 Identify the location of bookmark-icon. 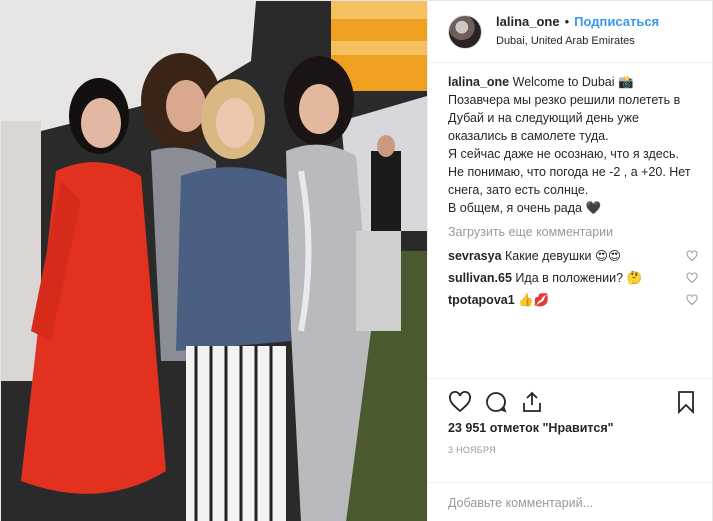
(686, 402).